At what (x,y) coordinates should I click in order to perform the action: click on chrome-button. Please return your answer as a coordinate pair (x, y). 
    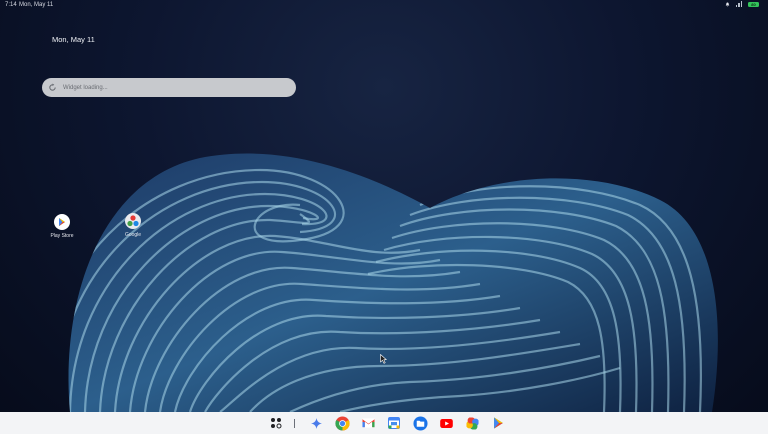
    Looking at the image, I should click on (342, 423).